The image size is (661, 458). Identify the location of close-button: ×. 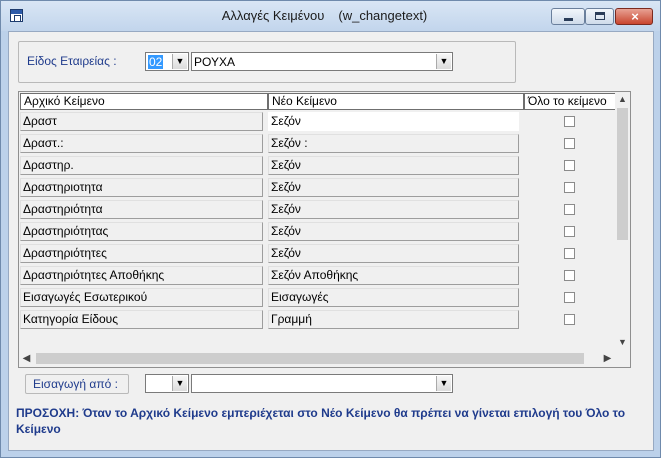
(634, 16).